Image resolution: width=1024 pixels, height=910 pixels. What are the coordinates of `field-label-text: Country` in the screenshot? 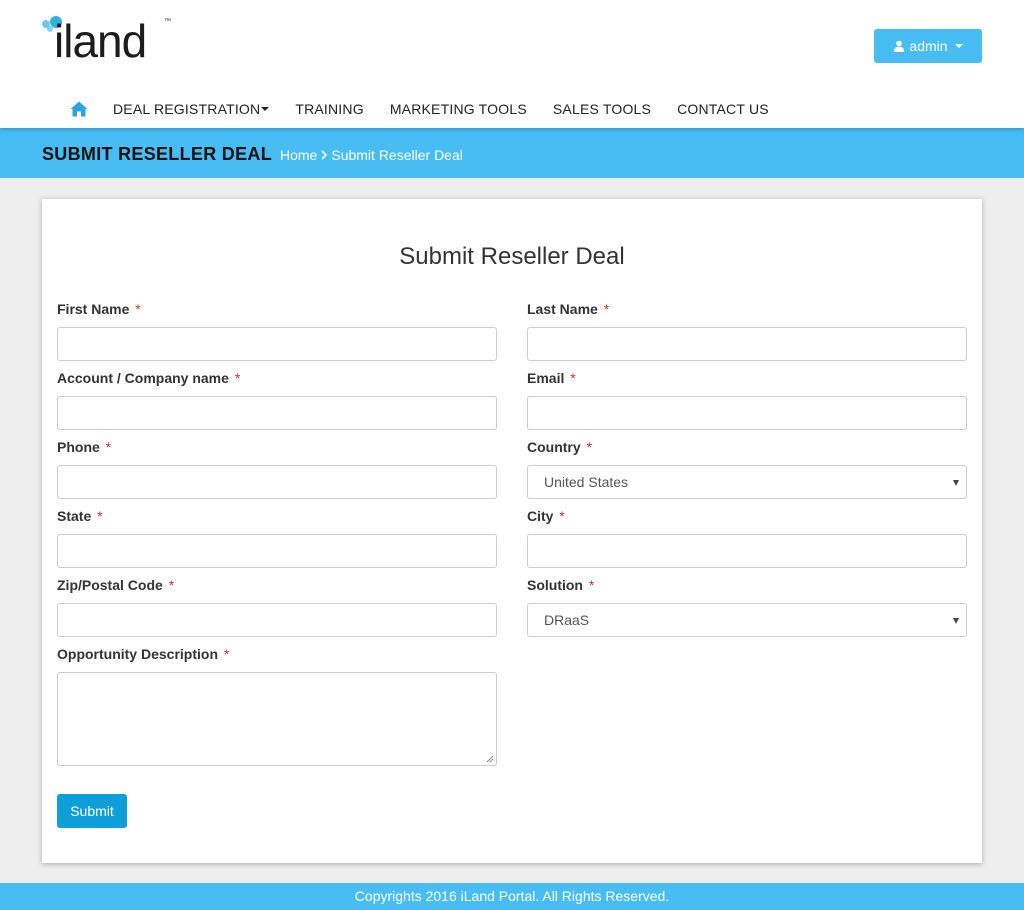 It's located at (554, 447).